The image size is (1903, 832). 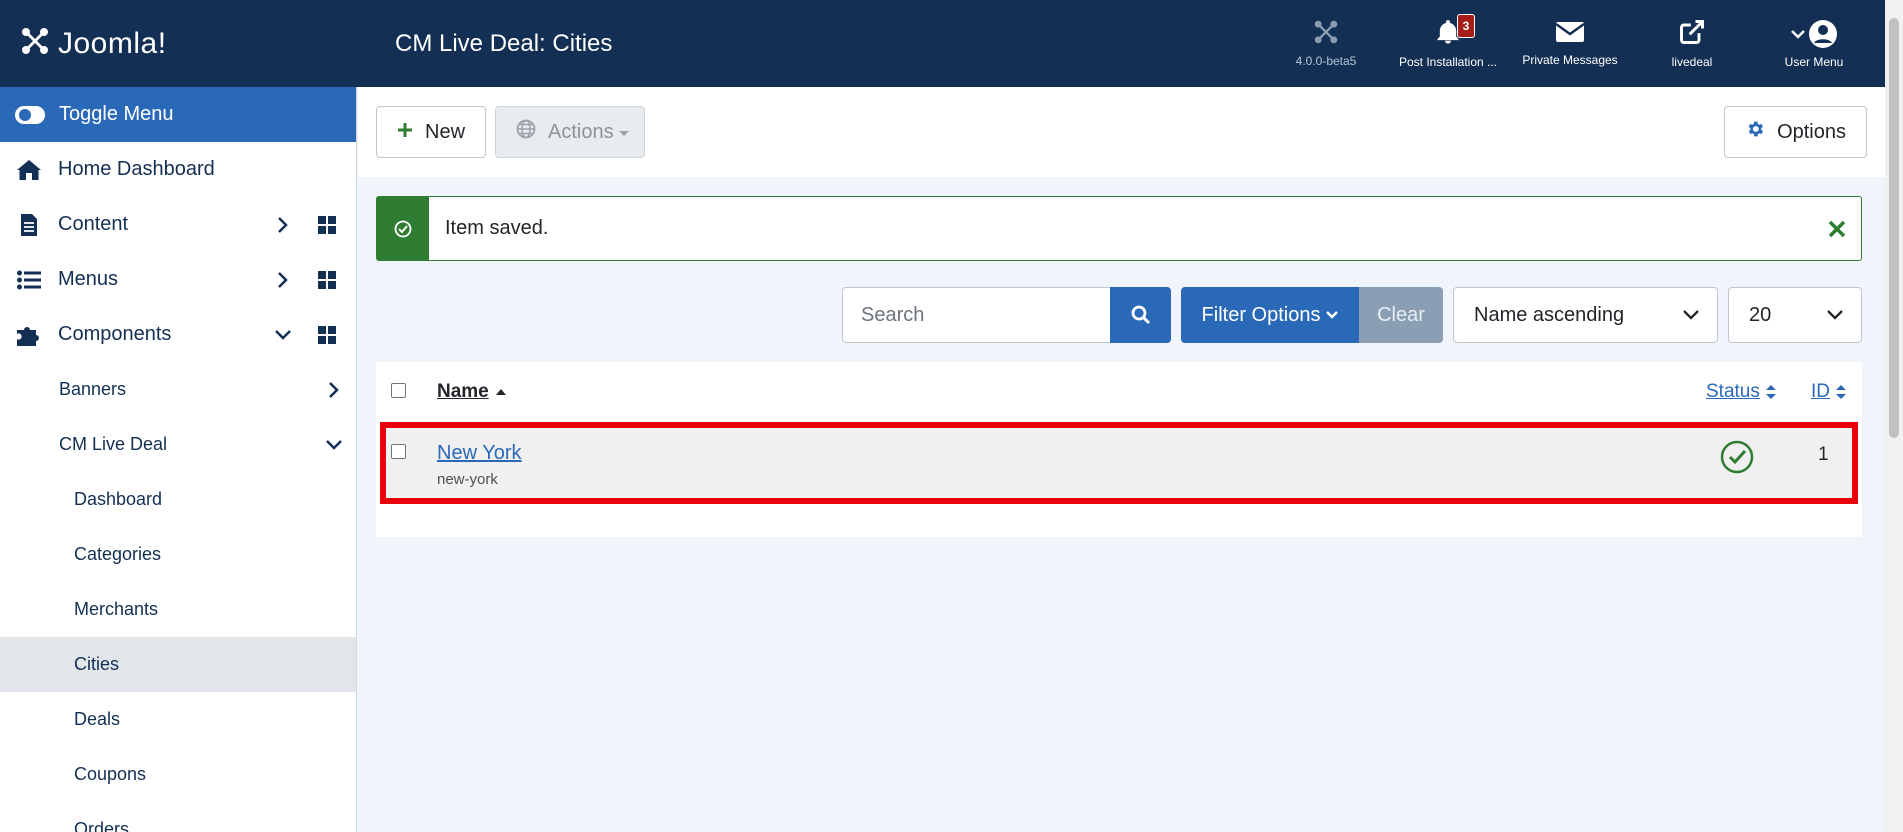 I want to click on home-icon, so click(x=29, y=170).